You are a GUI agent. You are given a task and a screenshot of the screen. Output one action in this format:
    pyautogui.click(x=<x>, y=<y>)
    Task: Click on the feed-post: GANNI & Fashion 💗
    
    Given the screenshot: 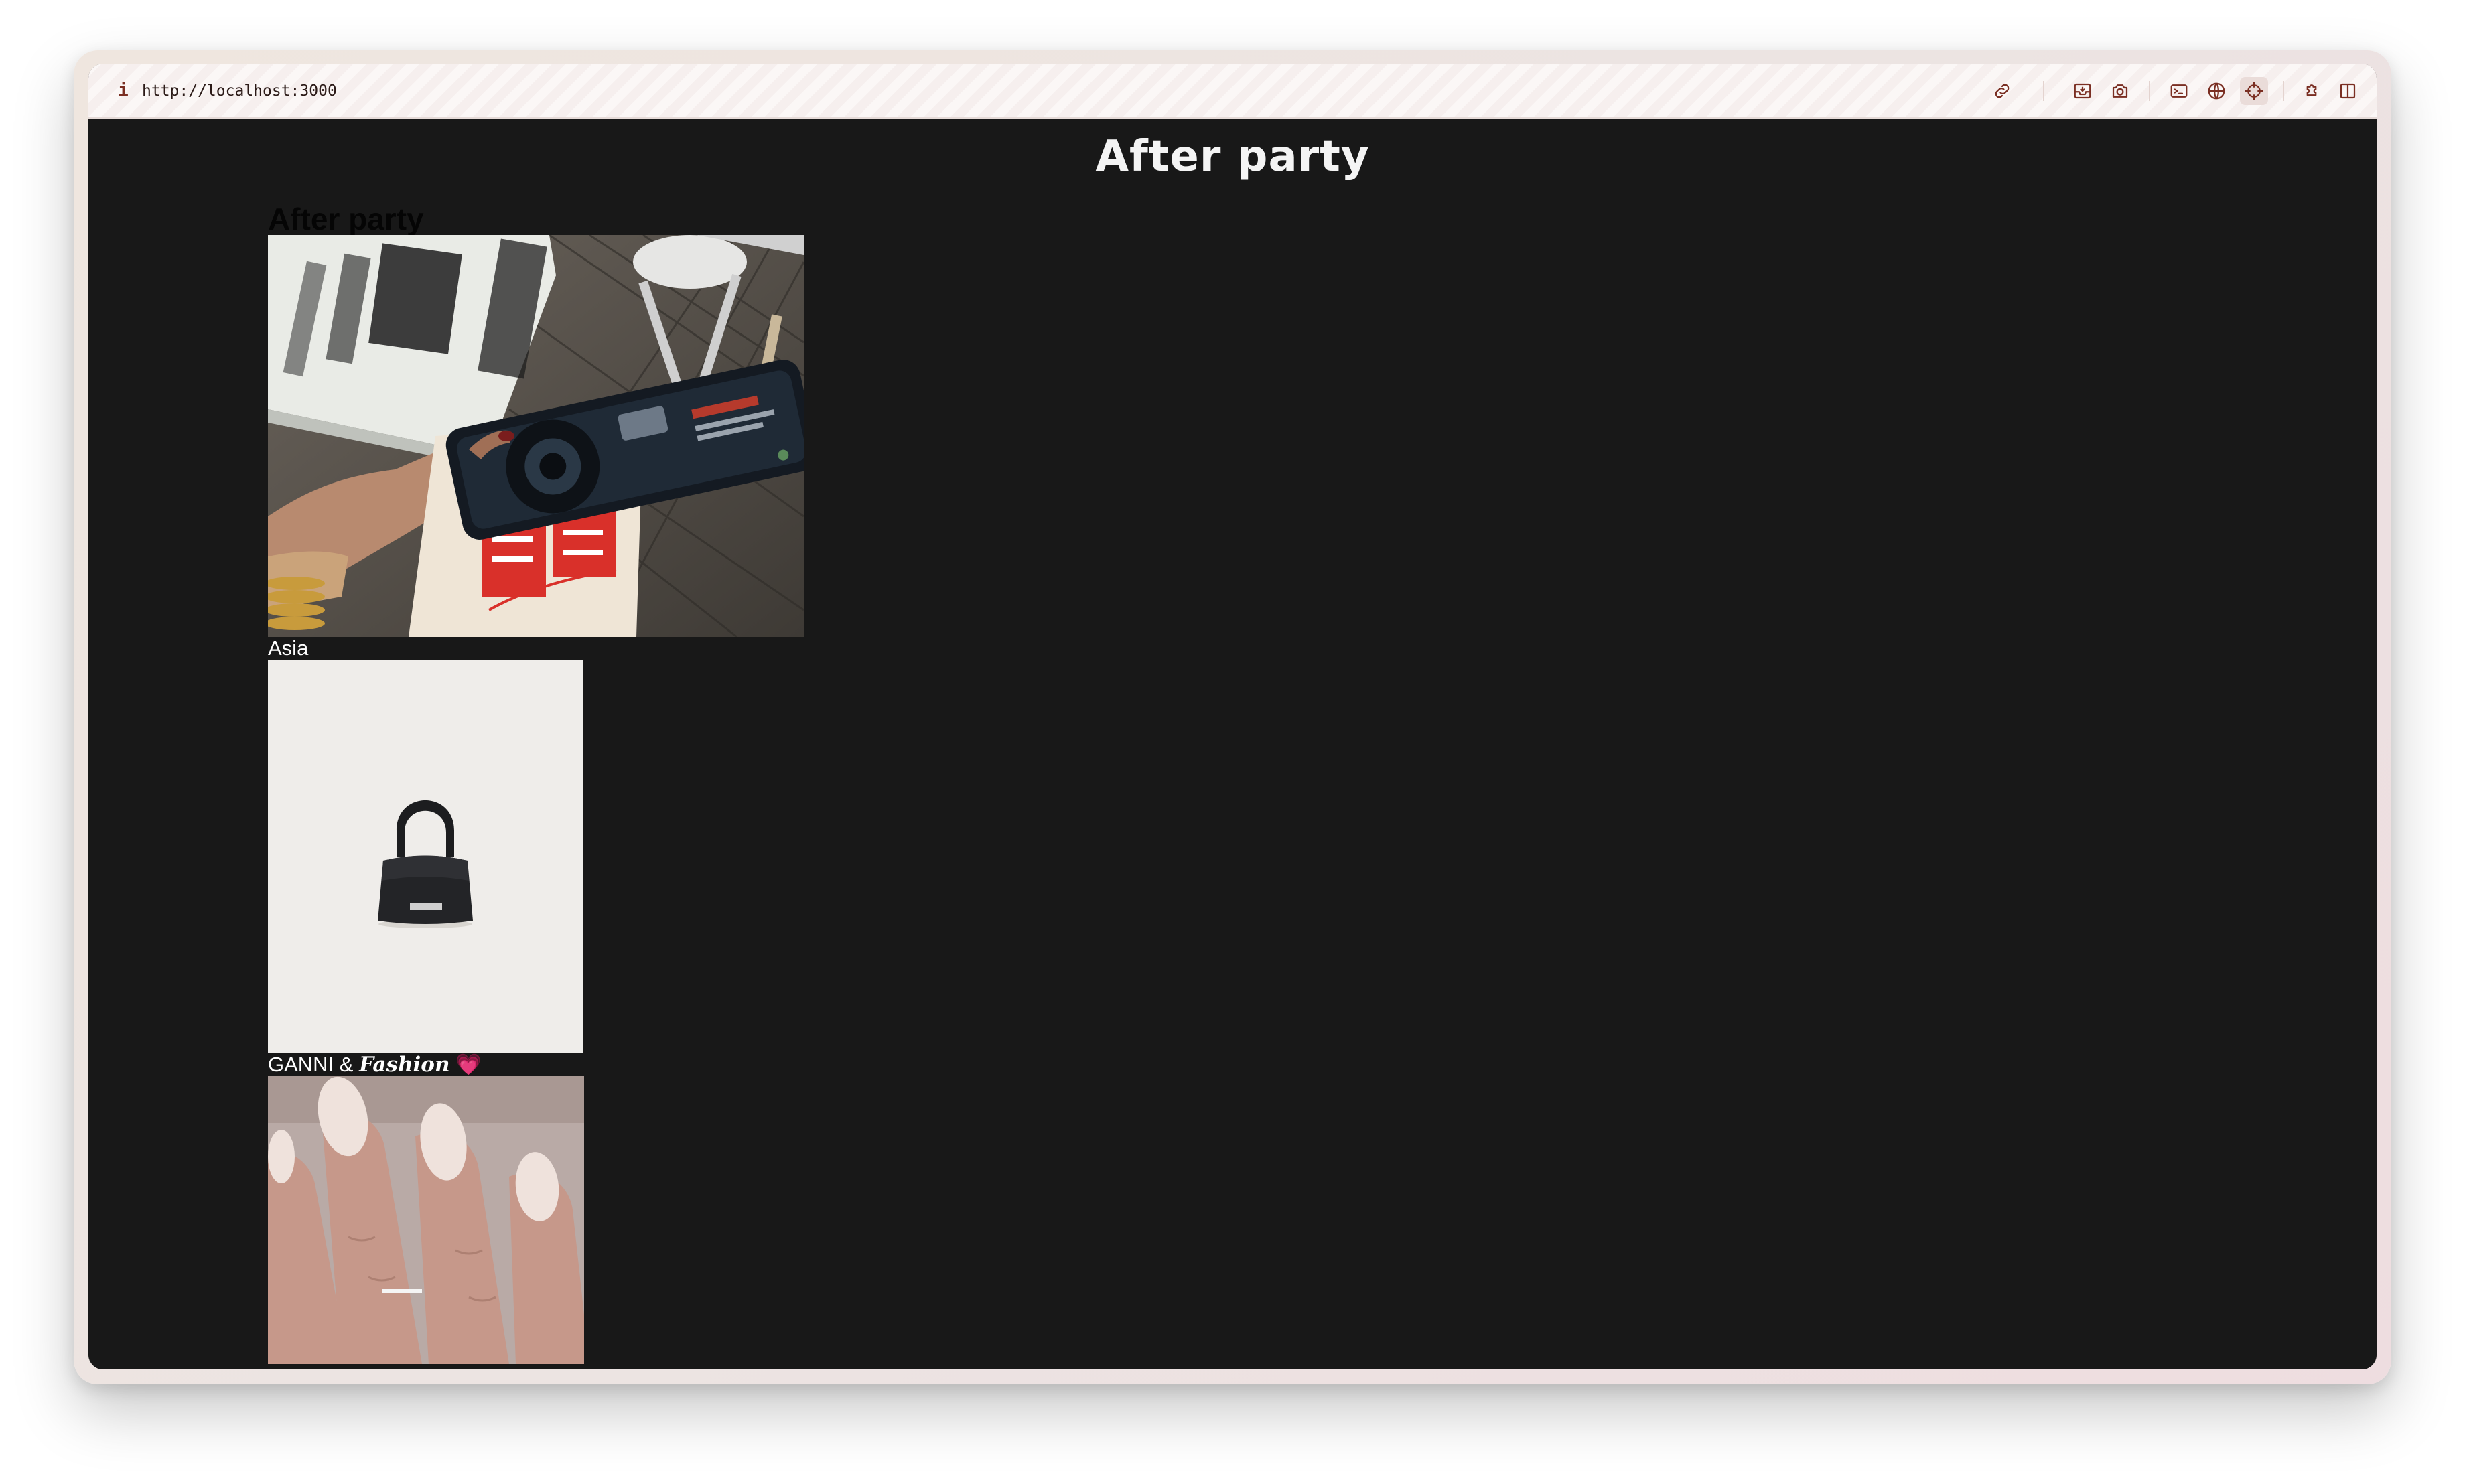 What is the action you would take?
    pyautogui.click(x=536, y=868)
    